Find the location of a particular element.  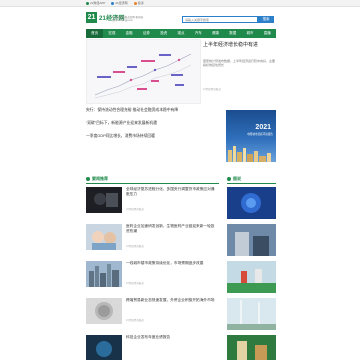

hero-description: 国家统计局发布数据，上半年经济运行稳中向好，主要指标恢复性增长 is located at coordinates (239, 63).